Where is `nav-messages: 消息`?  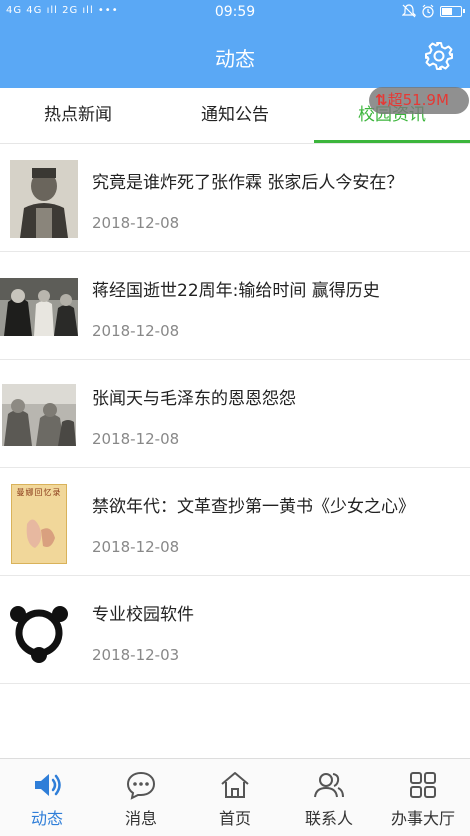
nav-messages: 消息 is located at coordinates (141, 797).